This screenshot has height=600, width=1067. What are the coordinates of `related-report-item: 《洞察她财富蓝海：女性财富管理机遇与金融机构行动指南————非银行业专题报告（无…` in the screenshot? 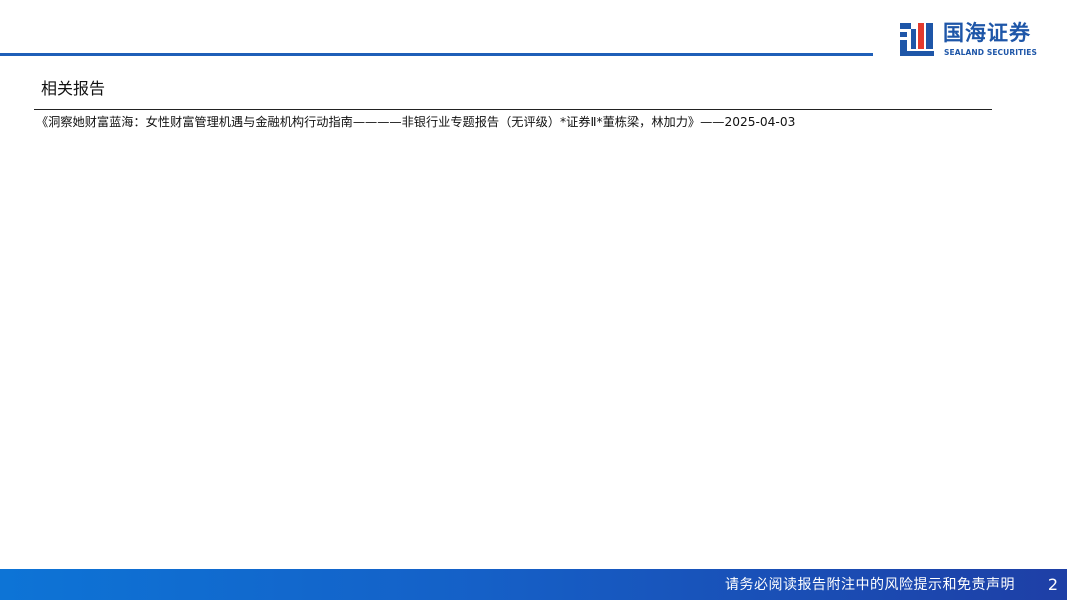 It's located at (516, 122).